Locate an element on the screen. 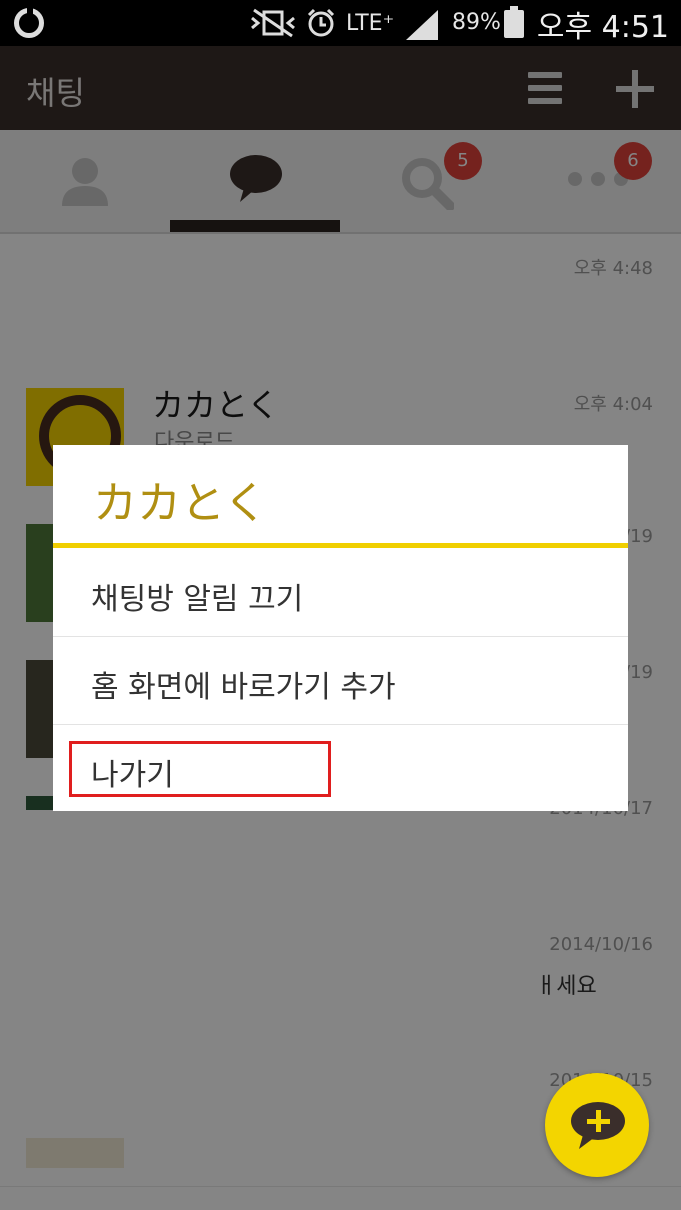 The height and width of the screenshot is (1210, 681). signal-strength-icon is located at coordinates (422, 25).